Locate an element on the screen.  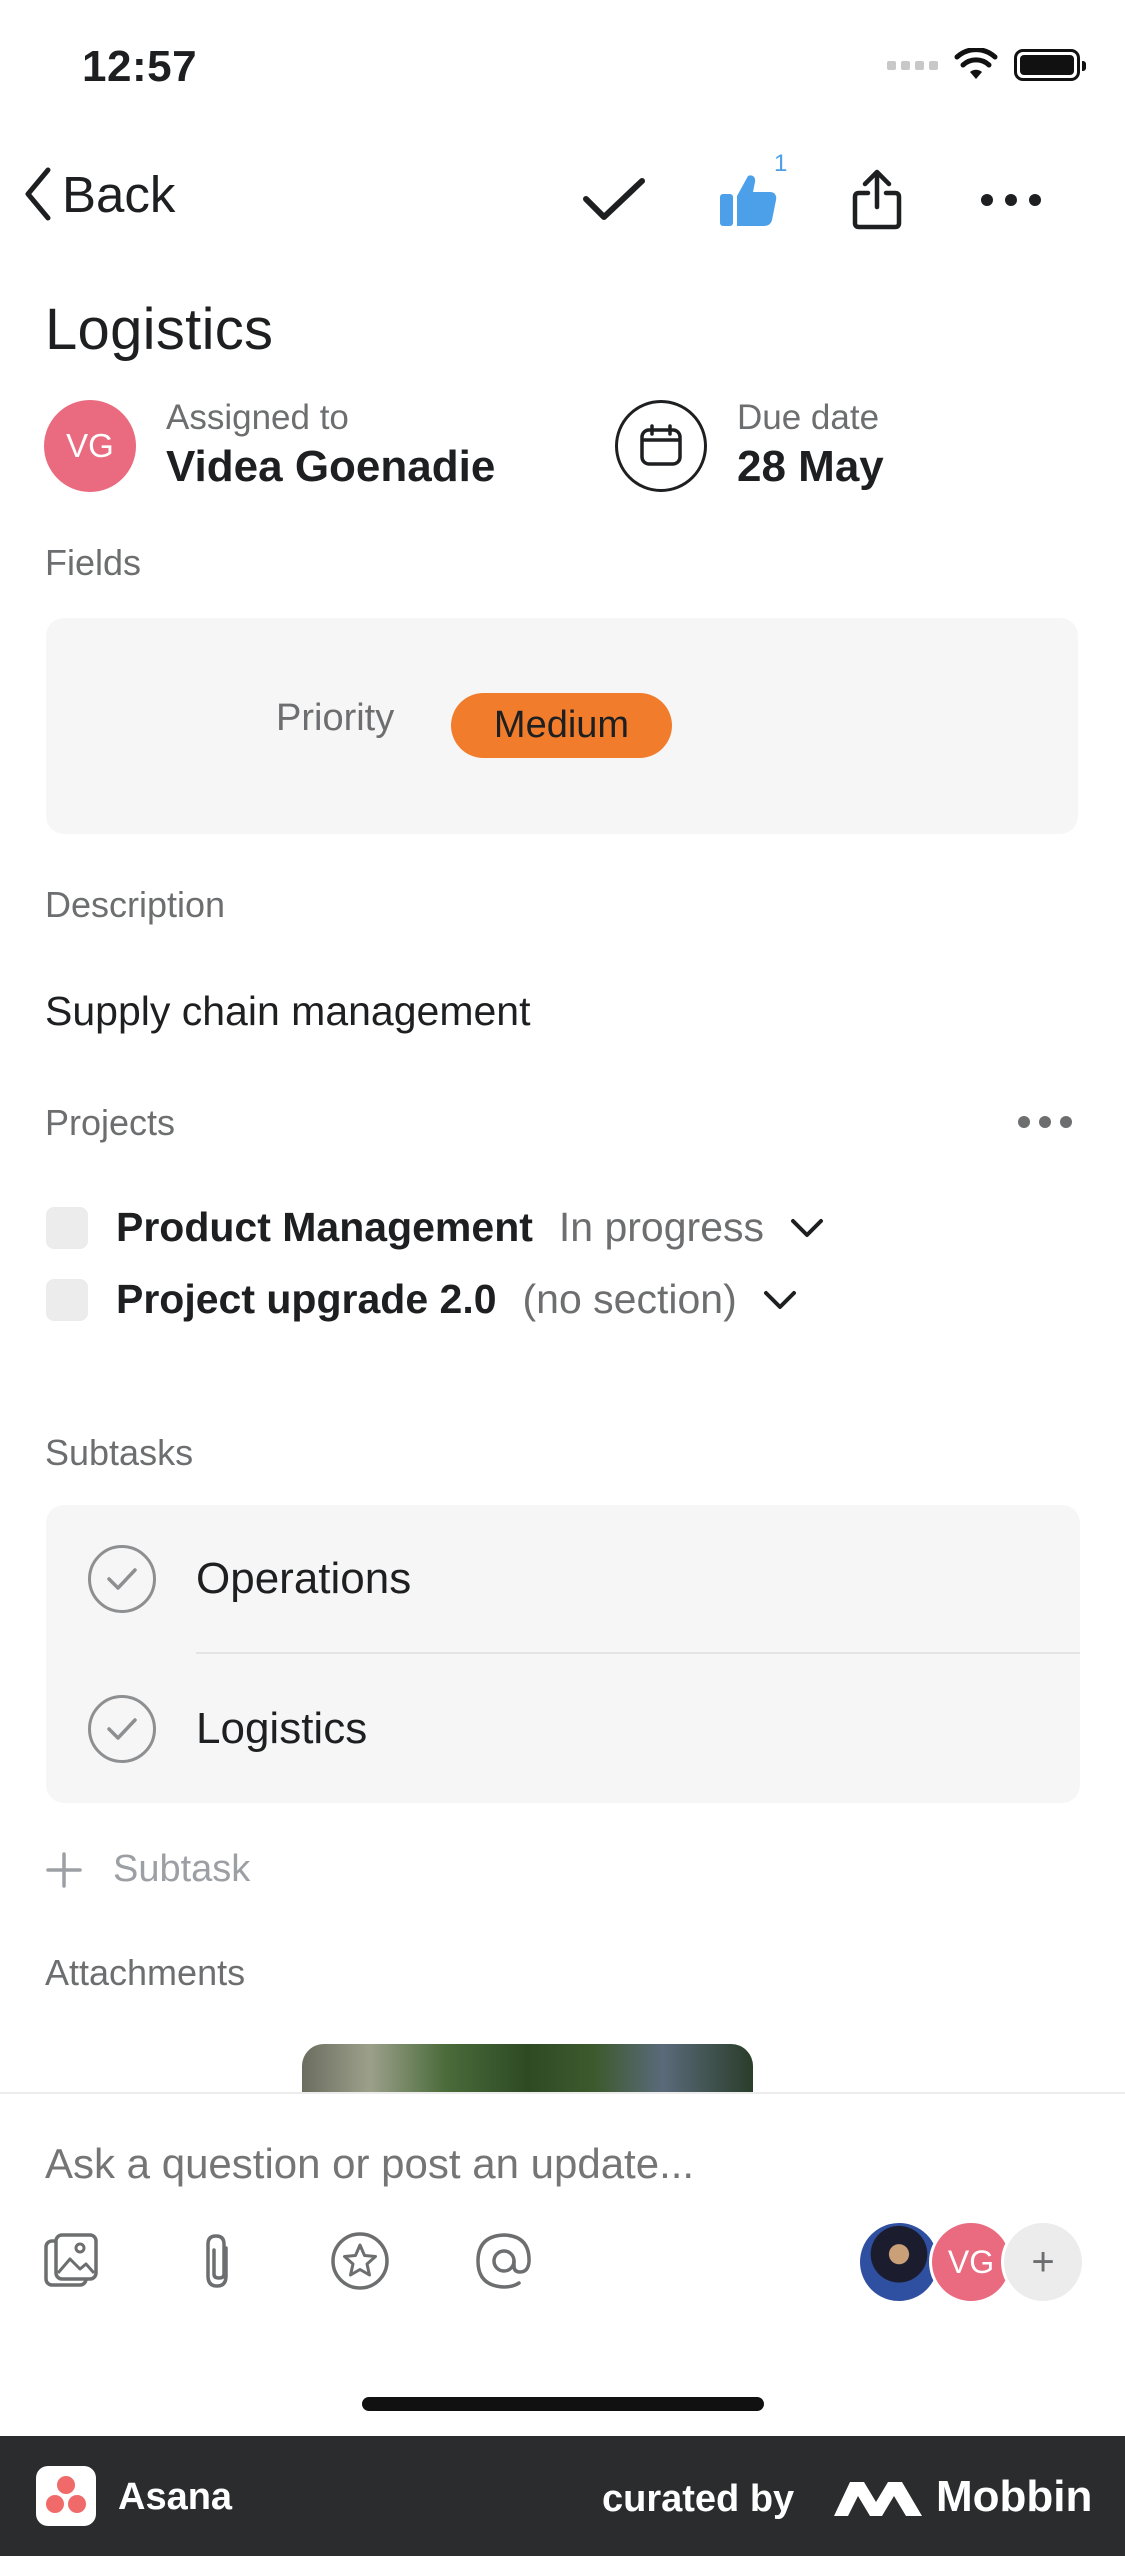
back-button: Back is located at coordinates (97, 194).